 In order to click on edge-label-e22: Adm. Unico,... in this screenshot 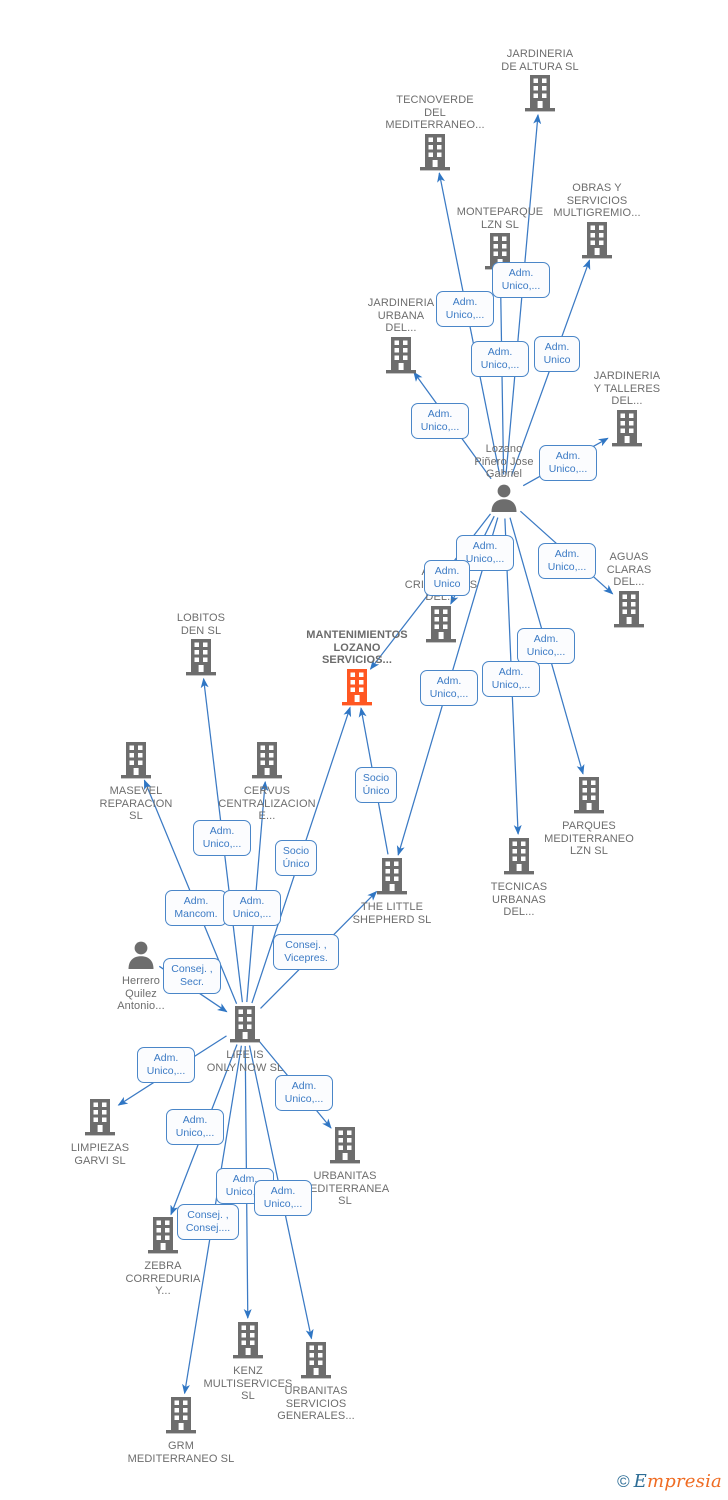, I will do `click(195, 1127)`.